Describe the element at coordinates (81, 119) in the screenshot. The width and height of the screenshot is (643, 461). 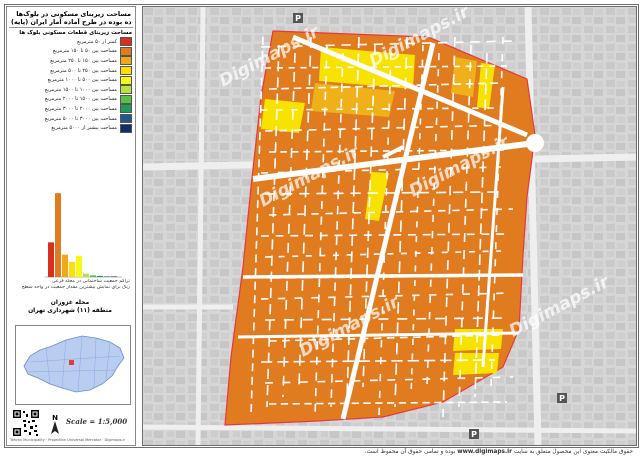
I see `legend-label: مساحت بین ۳۰۰۰ تا ۵۰۰۰ مترمربع` at that location.